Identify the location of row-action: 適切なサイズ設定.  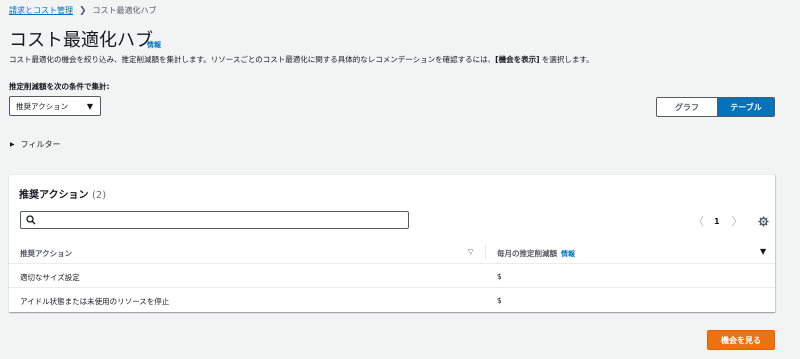
(50, 277).